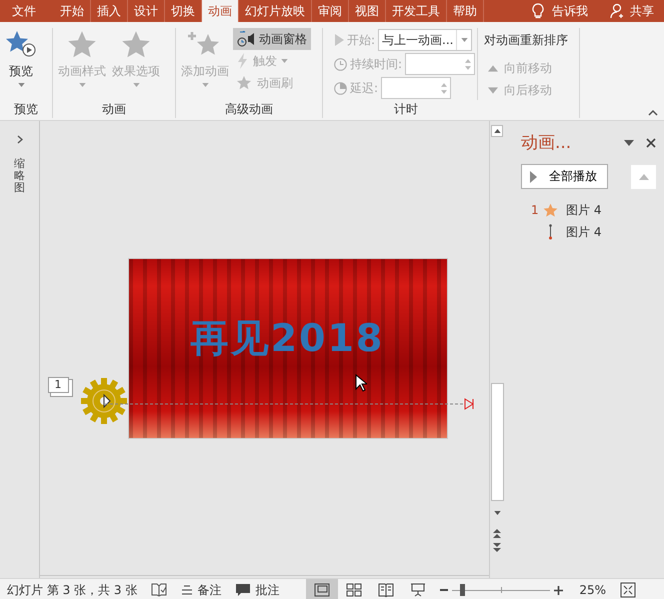 This screenshot has width=664, height=599. I want to click on comments-button: 批注, so click(257, 589).